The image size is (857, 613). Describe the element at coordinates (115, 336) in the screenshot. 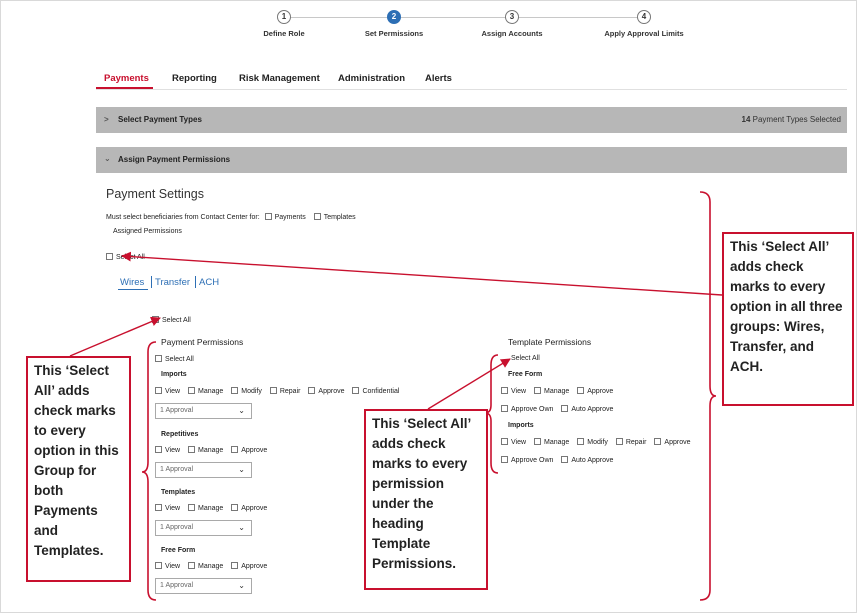

I see `arrow-select-all-group` at that location.